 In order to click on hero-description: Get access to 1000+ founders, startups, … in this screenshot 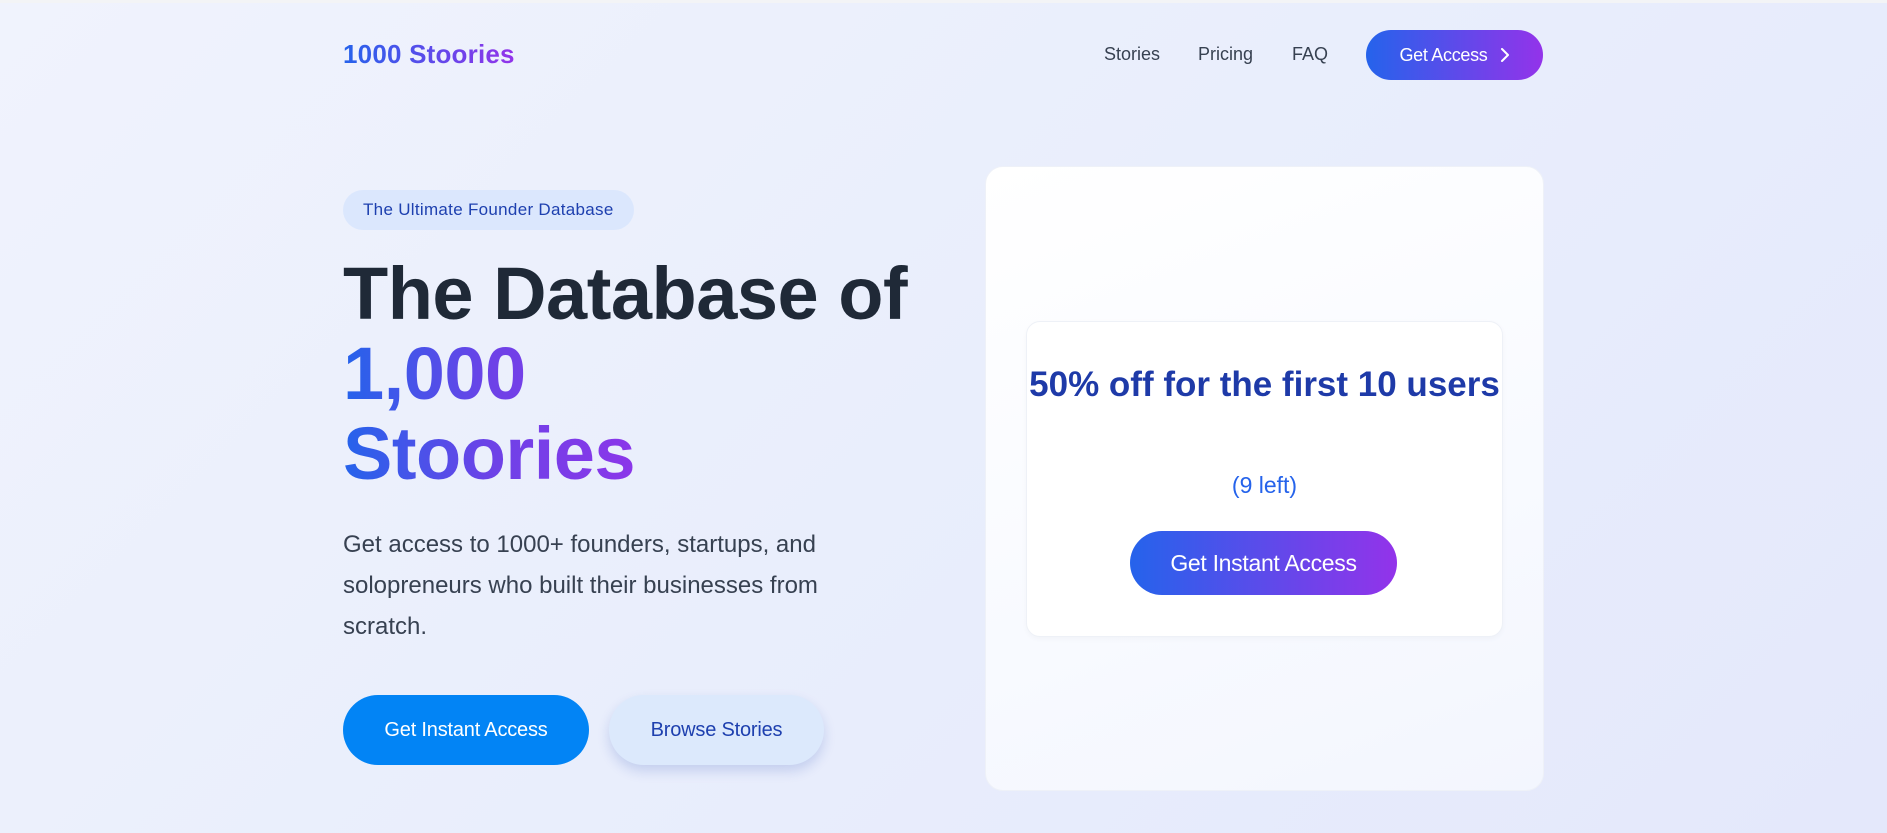, I will do `click(580, 585)`.